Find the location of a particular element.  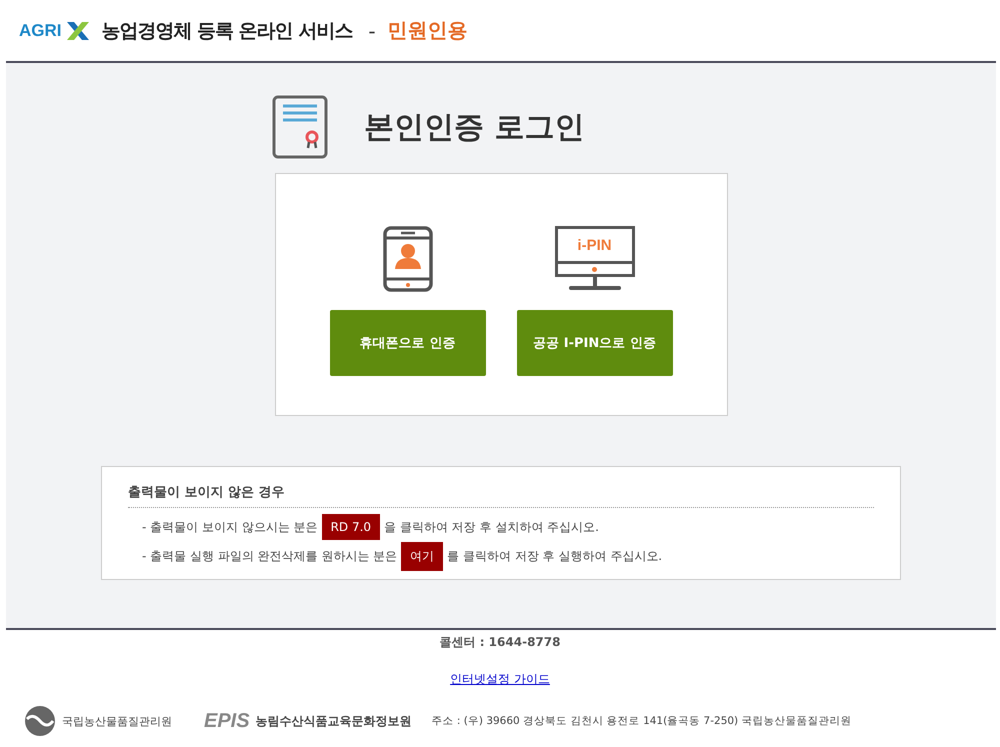

download-button: 여기 is located at coordinates (422, 556).